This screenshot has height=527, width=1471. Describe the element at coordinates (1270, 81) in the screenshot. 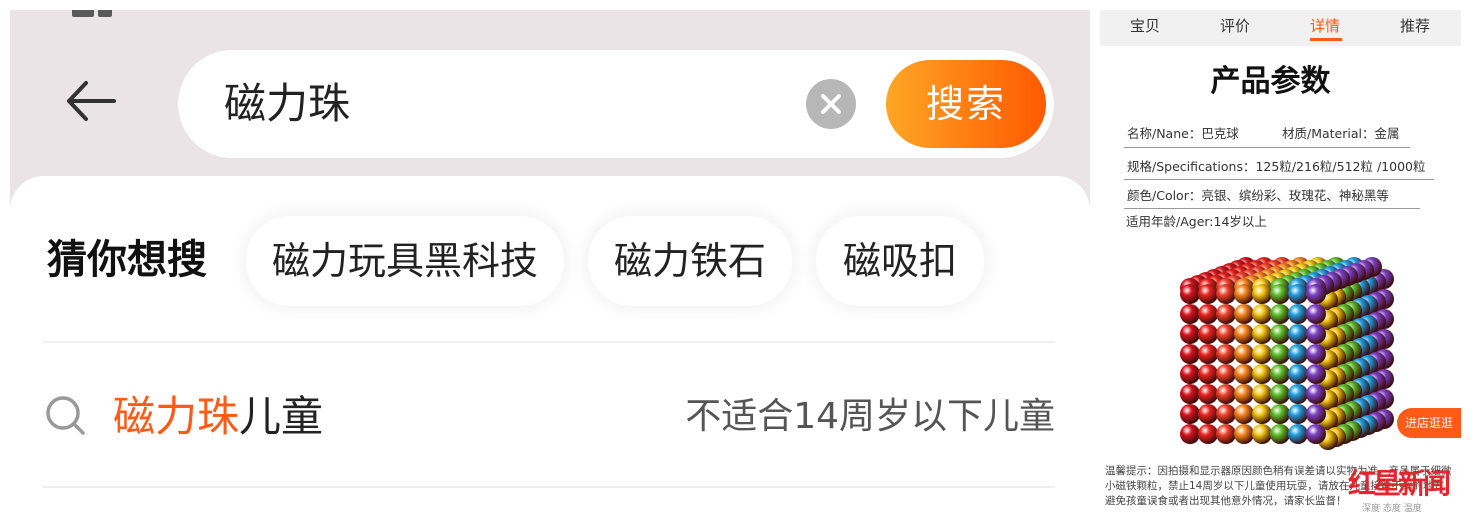

I see `spec-title: 产品参数` at that location.